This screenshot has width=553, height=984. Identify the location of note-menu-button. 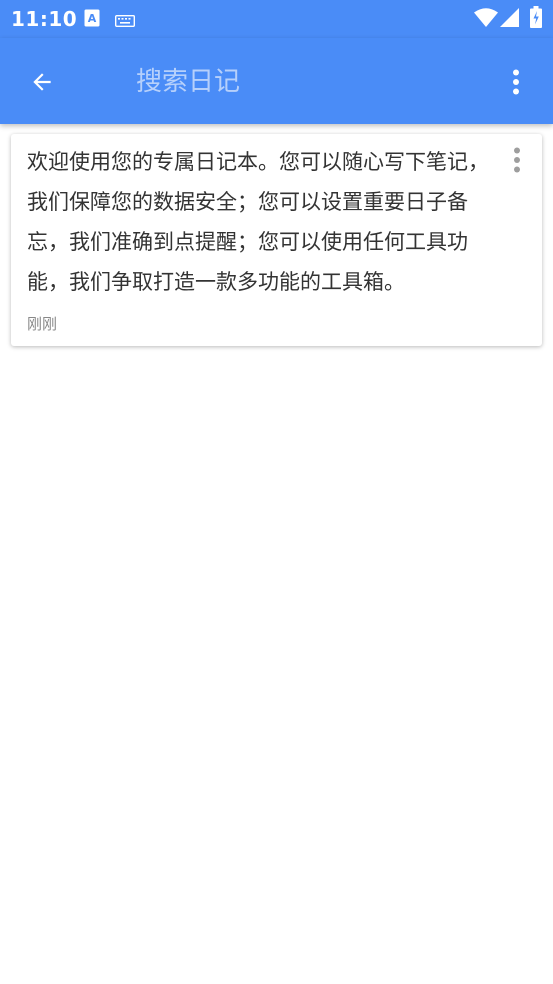
(517, 160).